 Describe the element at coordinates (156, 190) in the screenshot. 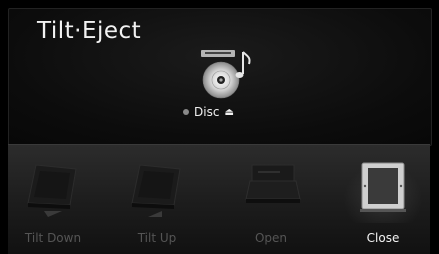

I see `tilt-up-icon` at that location.